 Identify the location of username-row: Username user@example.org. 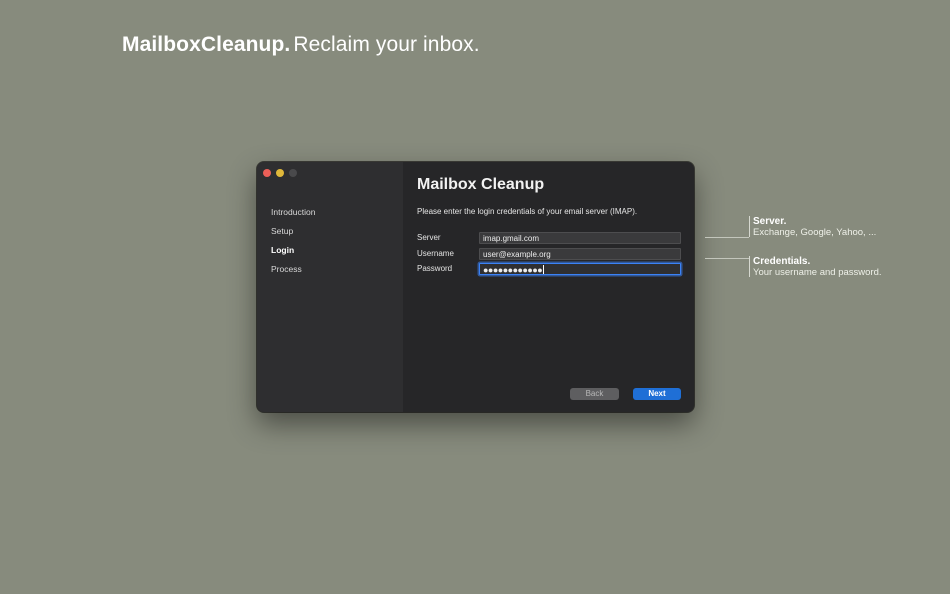
(550, 254).